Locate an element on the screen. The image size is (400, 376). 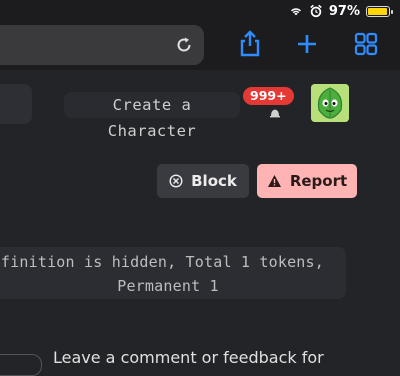
bell-icon is located at coordinates (275, 113).